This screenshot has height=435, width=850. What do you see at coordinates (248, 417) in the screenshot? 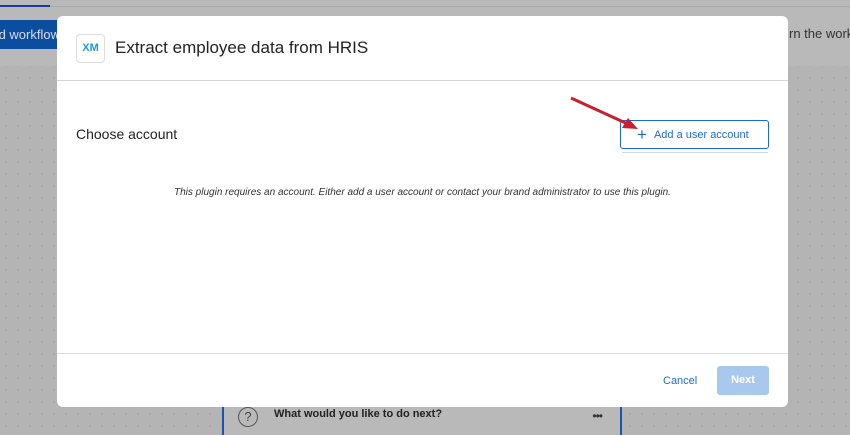
I see `question-icon: ?` at bounding box center [248, 417].